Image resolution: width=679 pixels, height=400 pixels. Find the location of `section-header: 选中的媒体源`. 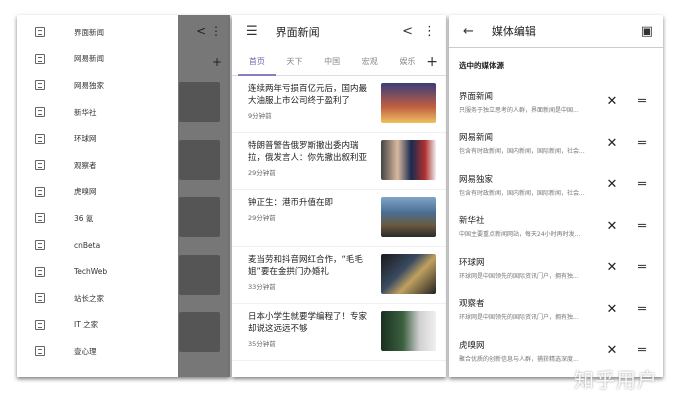

section-header: 选中的媒体源 is located at coordinates (481, 65).